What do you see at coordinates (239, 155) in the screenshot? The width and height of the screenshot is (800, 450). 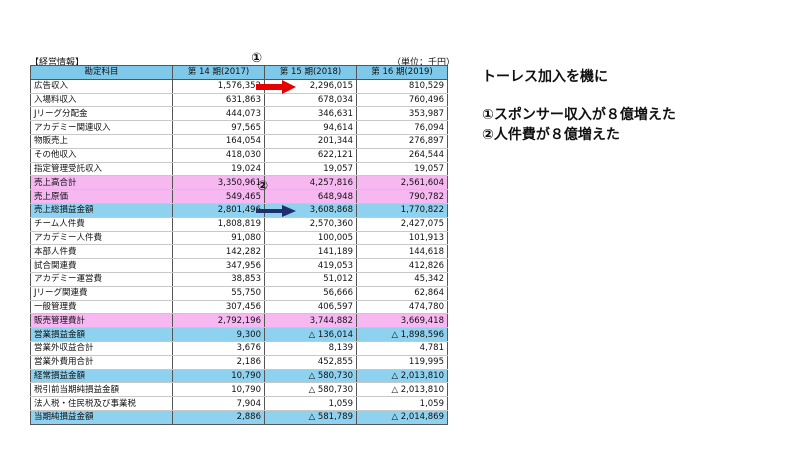 I see `table-row: その他収入 418,030 622,121 264,544` at bounding box center [239, 155].